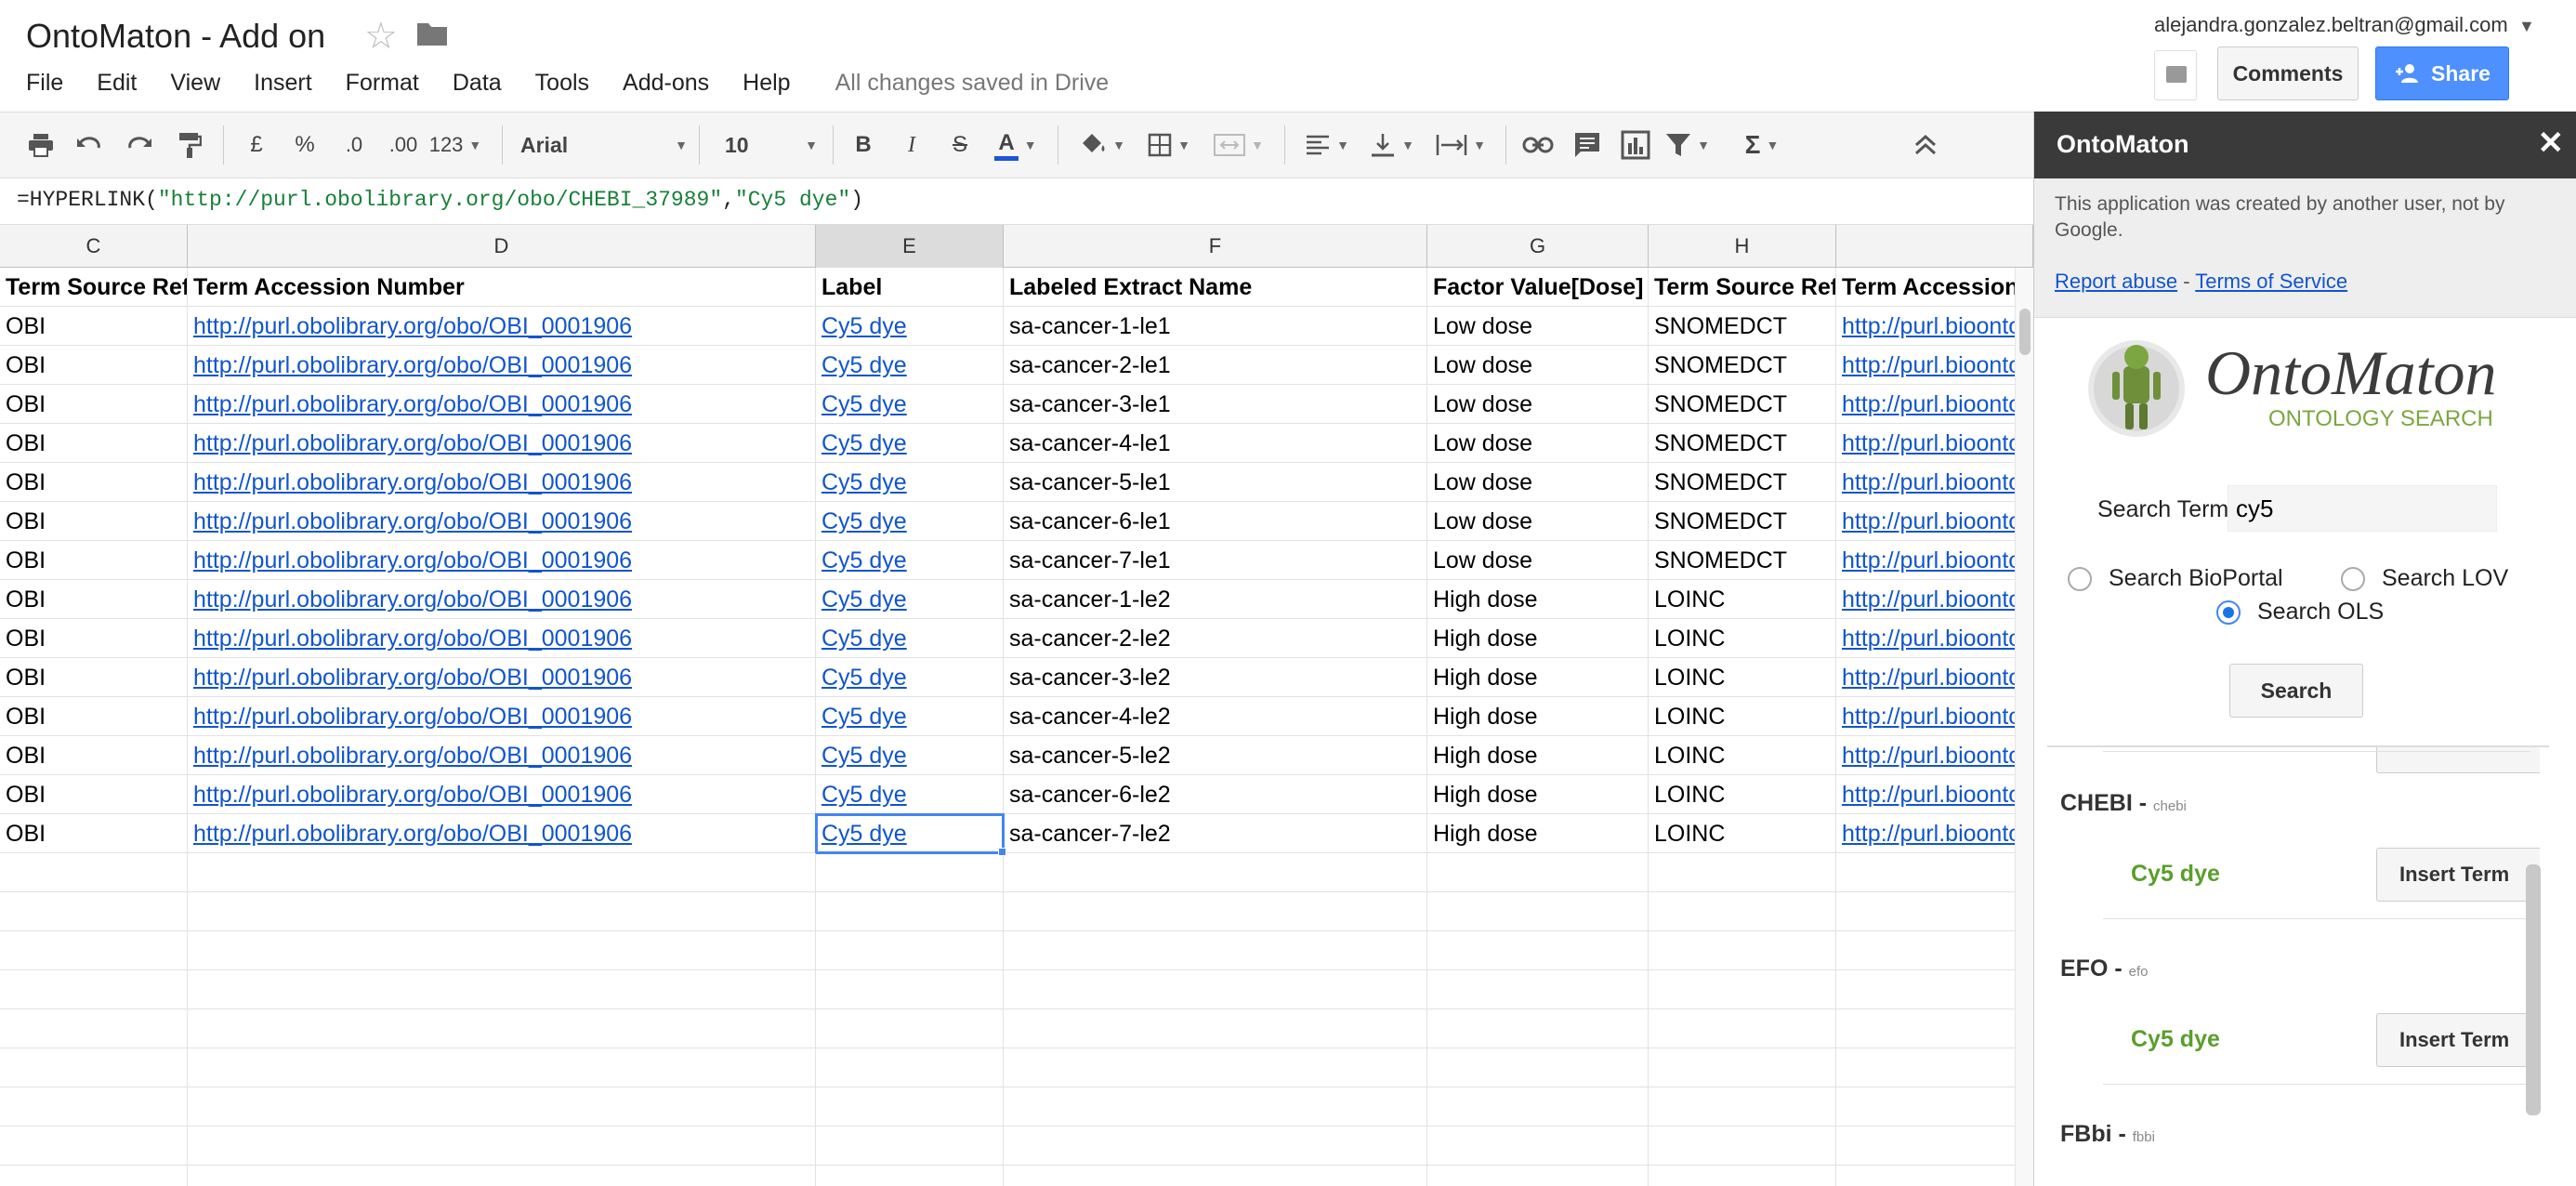  What do you see at coordinates (41, 145) in the screenshot?
I see `print-icon` at bounding box center [41, 145].